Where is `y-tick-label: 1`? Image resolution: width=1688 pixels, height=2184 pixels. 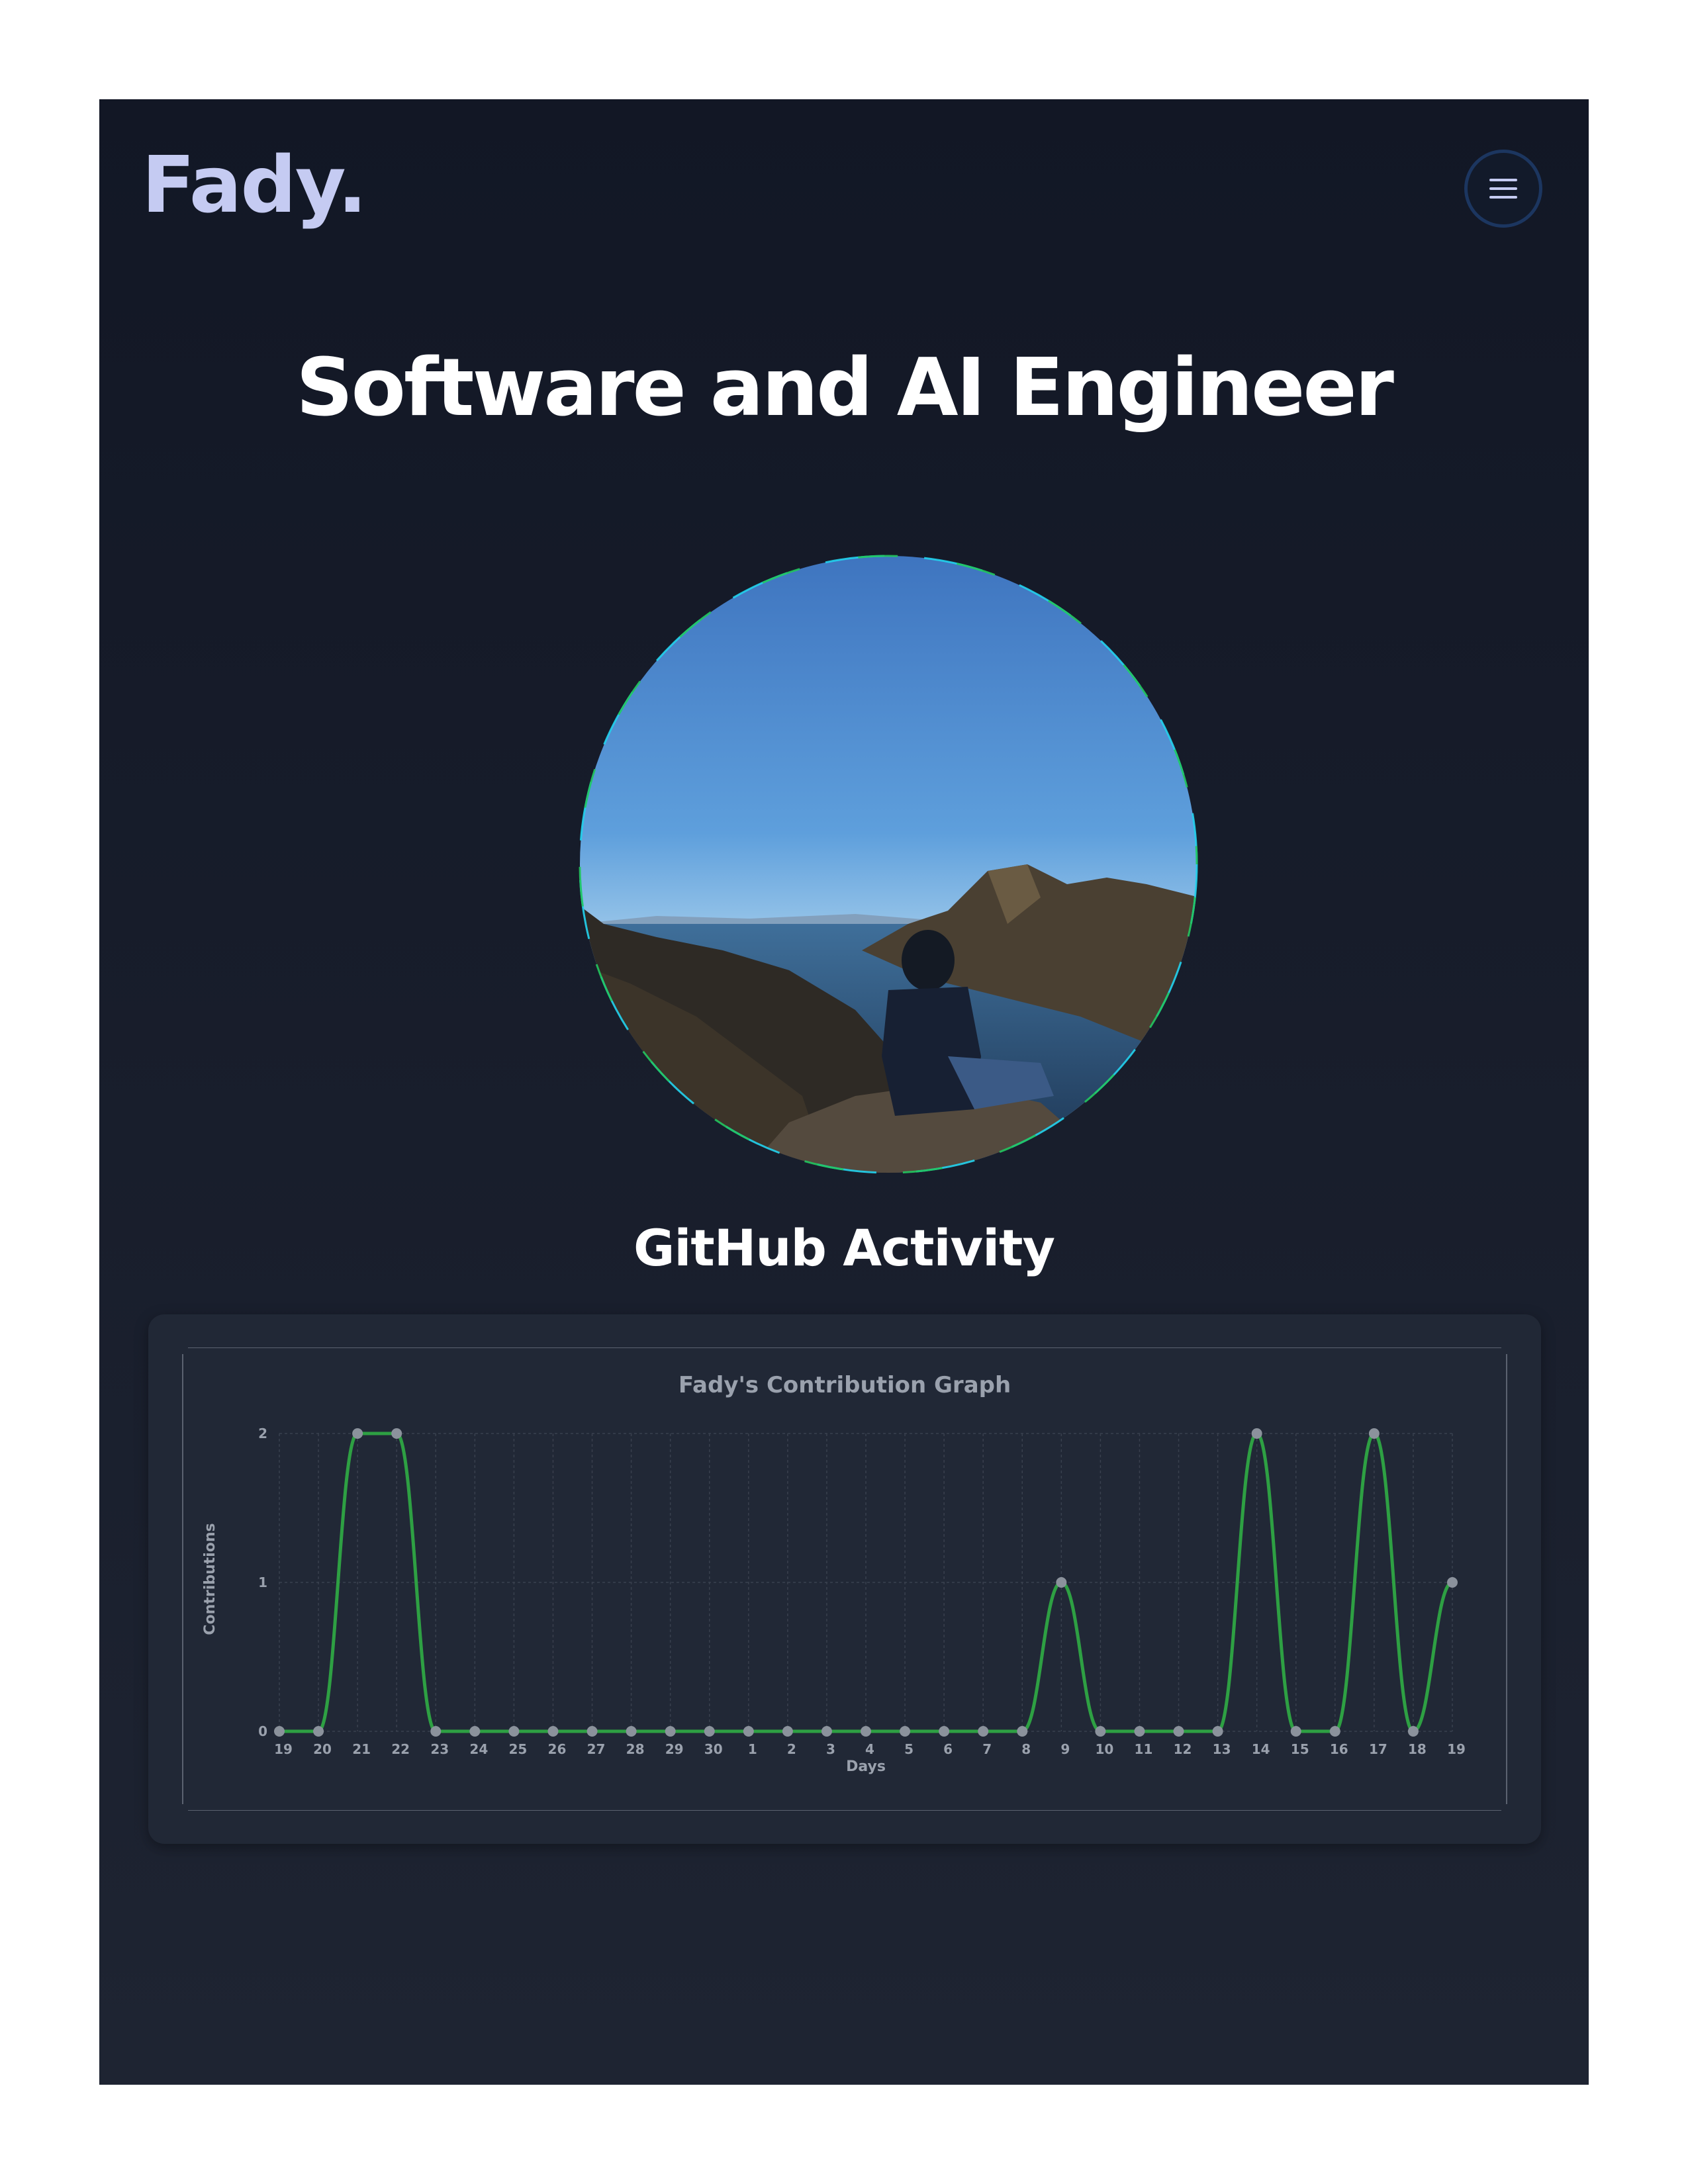 y-tick-label: 1 is located at coordinates (262, 1582).